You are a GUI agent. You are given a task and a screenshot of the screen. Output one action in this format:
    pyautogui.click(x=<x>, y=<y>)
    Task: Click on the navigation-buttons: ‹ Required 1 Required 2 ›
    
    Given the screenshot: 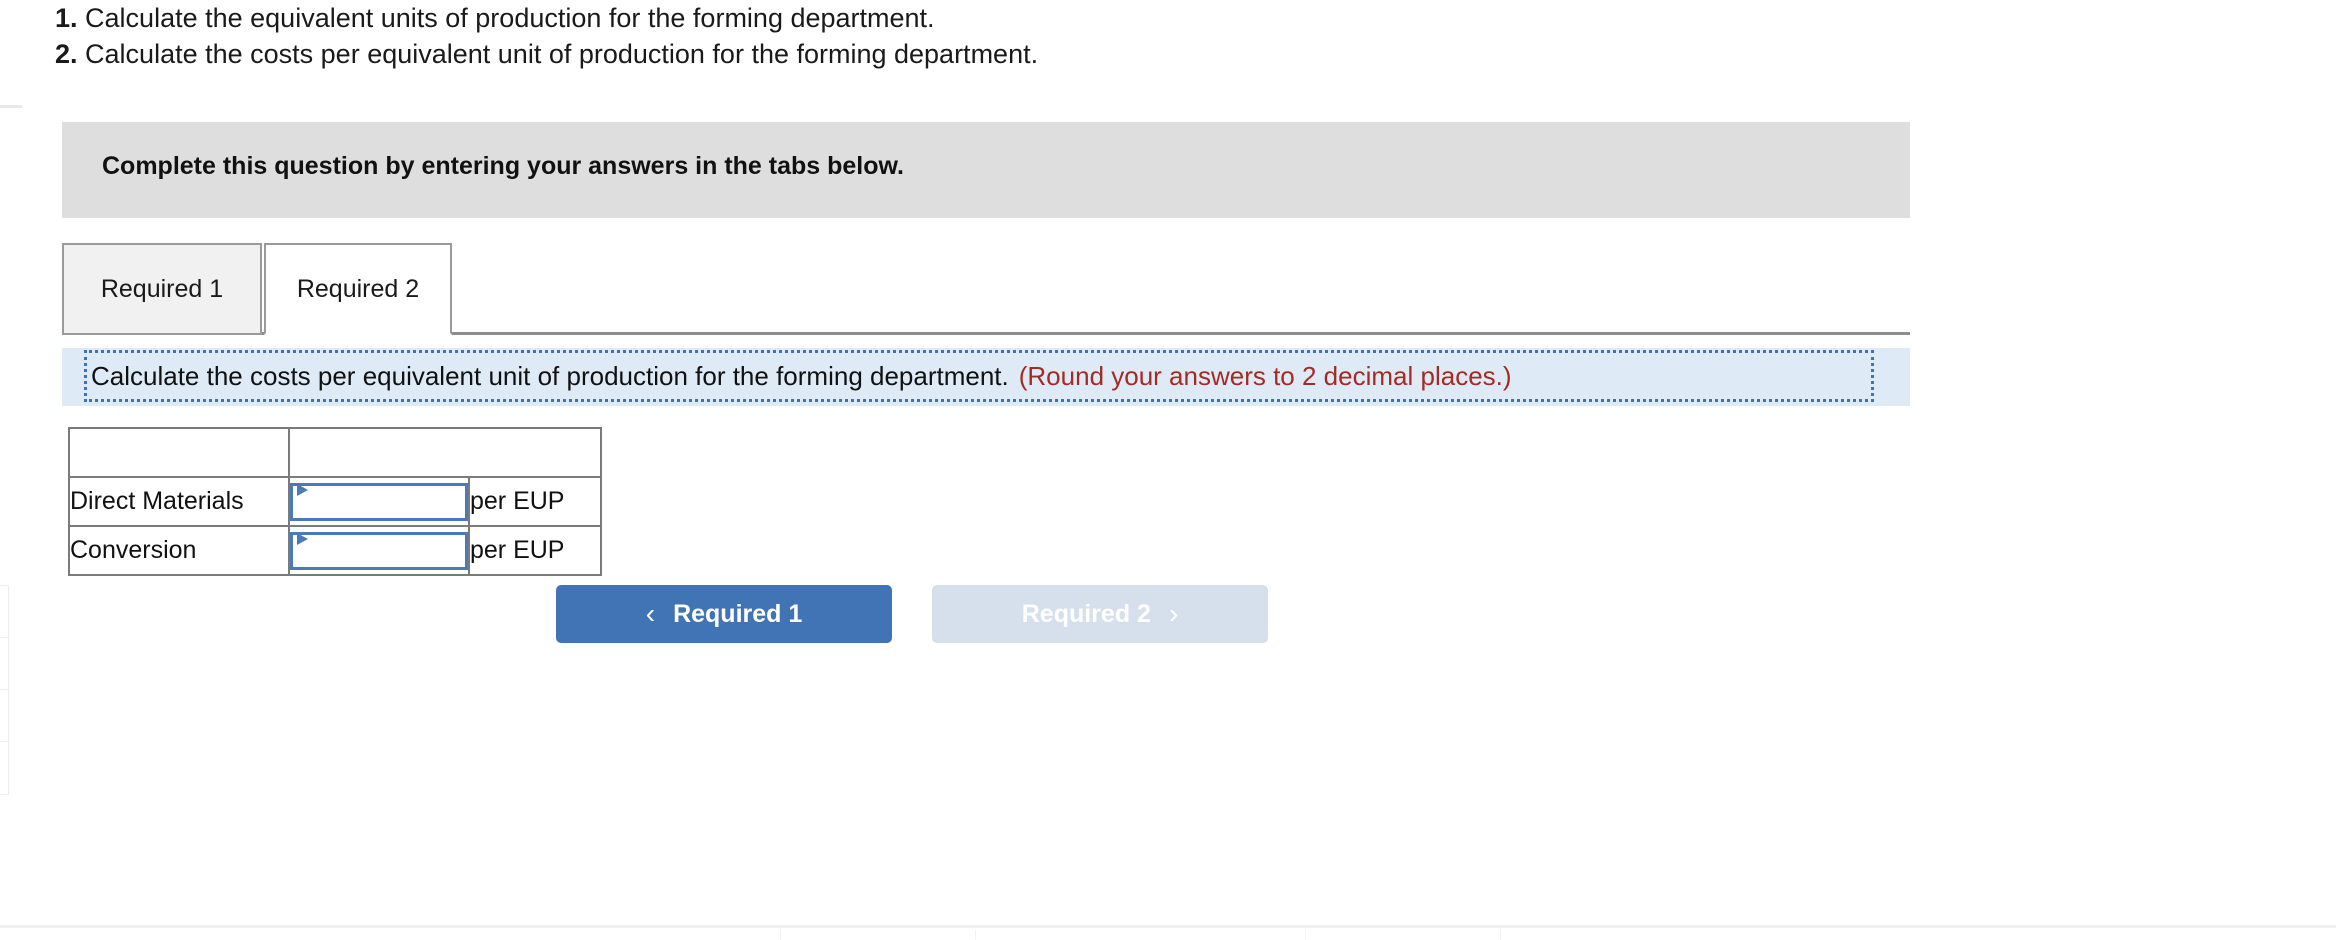 What is the action you would take?
    pyautogui.click(x=912, y=614)
    